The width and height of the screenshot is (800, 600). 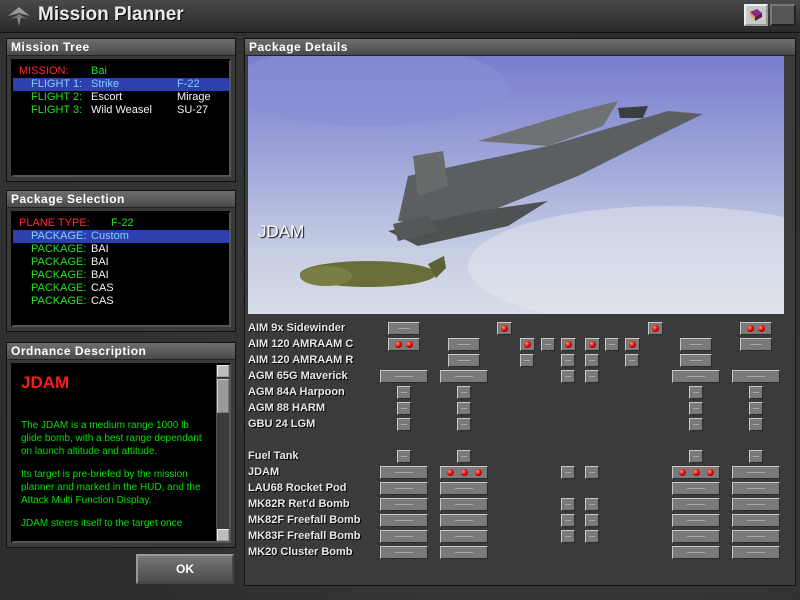 I want to click on package-label: PACKAGE:, so click(x=59, y=301).